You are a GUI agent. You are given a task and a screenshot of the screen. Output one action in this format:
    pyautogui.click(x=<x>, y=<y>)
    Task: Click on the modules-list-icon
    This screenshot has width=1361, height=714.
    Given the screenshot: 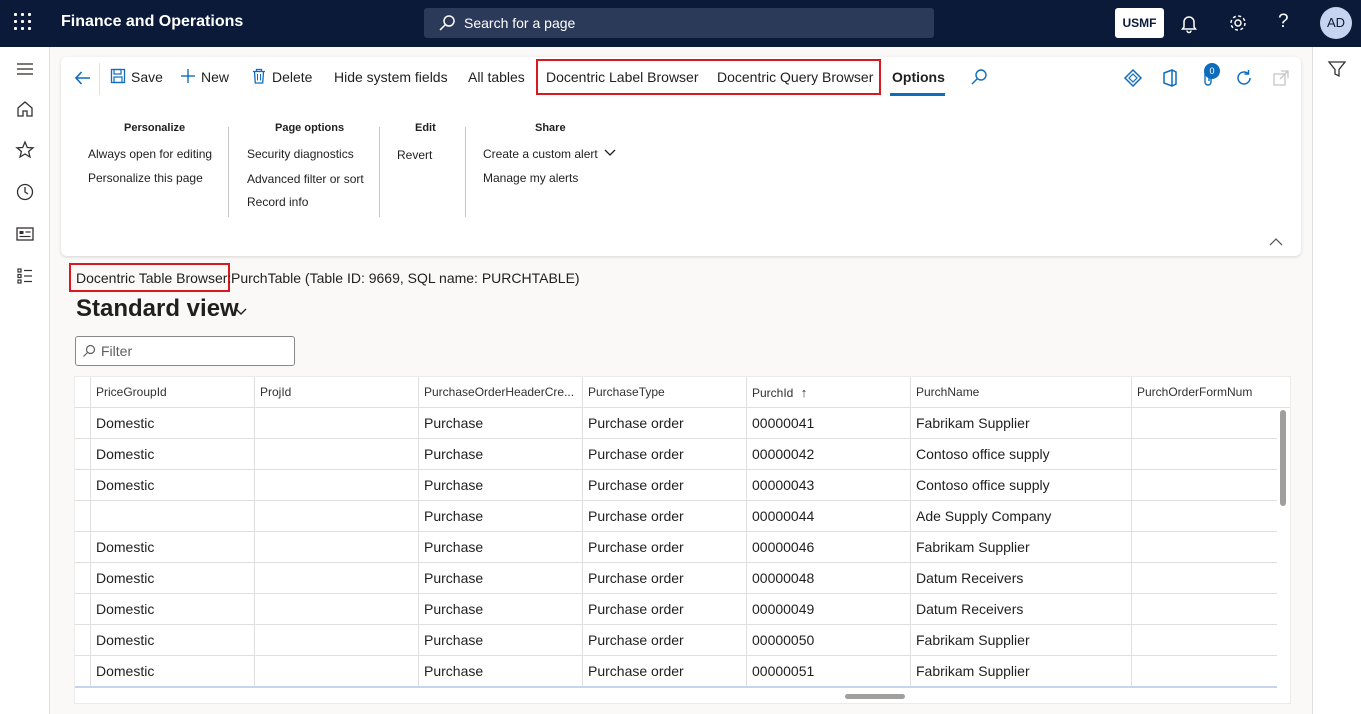 What is the action you would take?
    pyautogui.click(x=25, y=276)
    